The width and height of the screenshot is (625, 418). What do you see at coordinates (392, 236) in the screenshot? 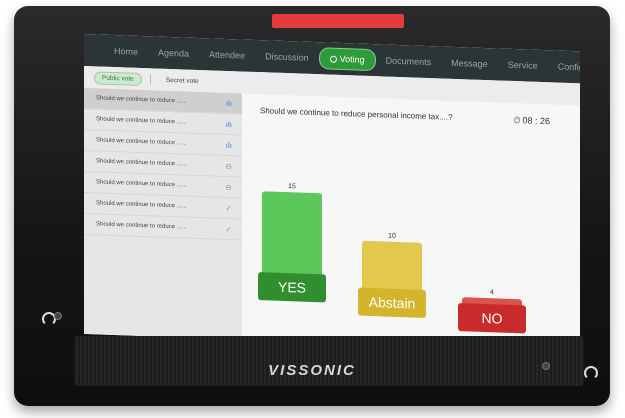
I see `vote-count-label: 10` at bounding box center [392, 236].